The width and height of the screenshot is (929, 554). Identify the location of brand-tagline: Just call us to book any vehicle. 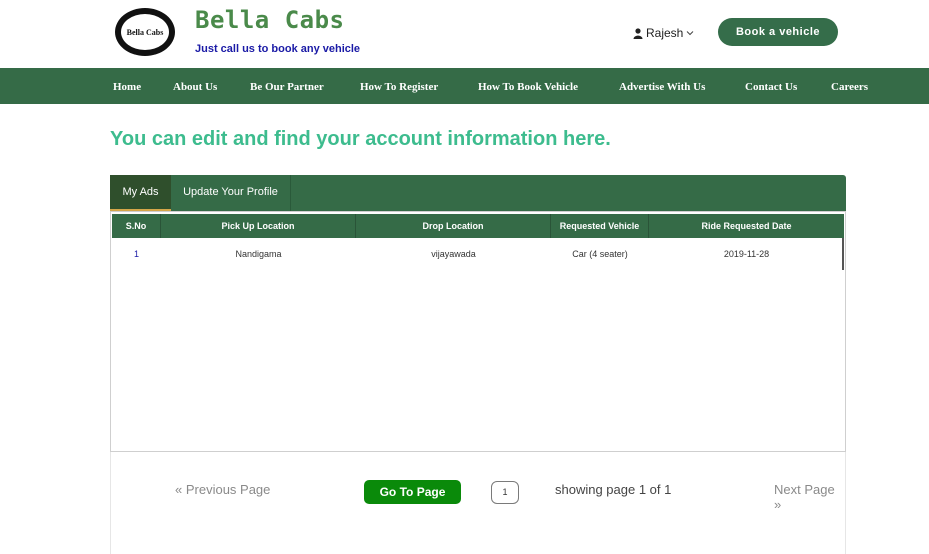
(278, 49).